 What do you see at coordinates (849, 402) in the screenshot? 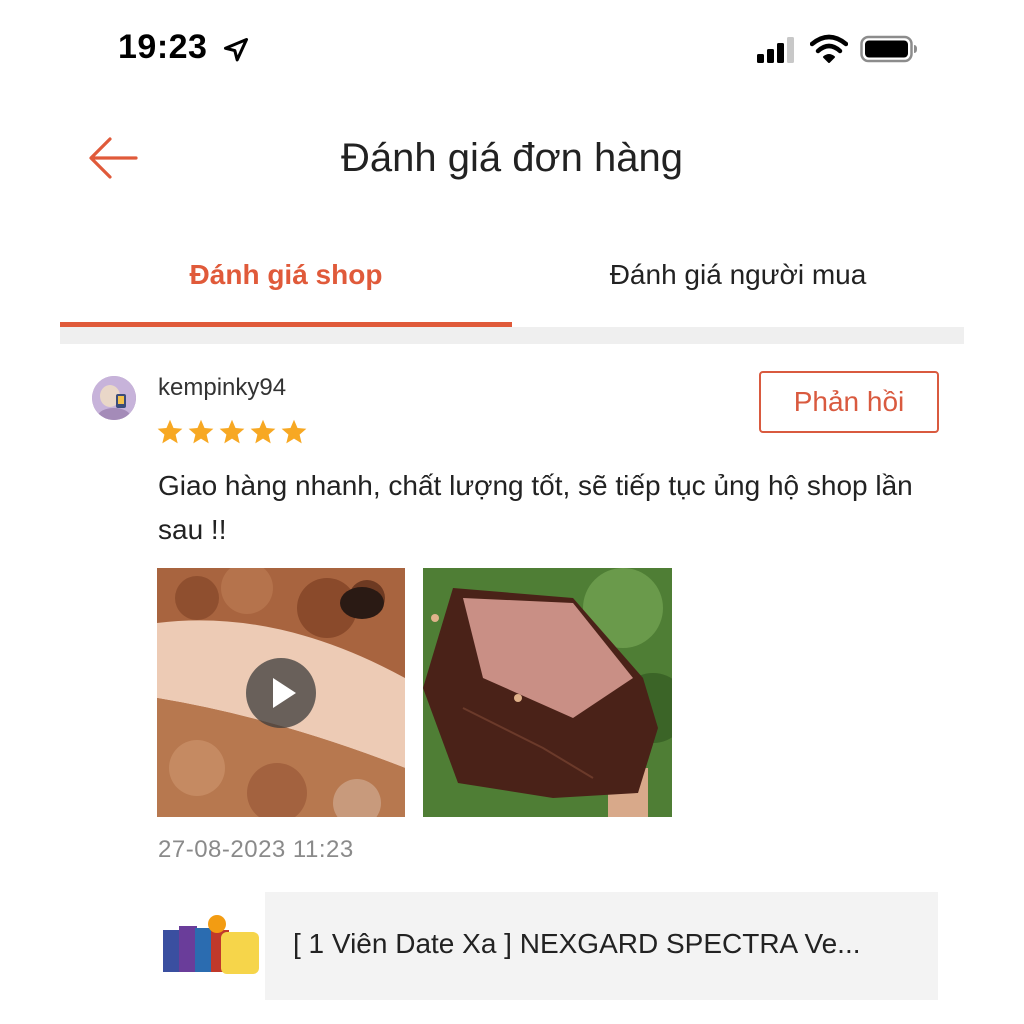
I see `reply-button: Phản hồi` at bounding box center [849, 402].